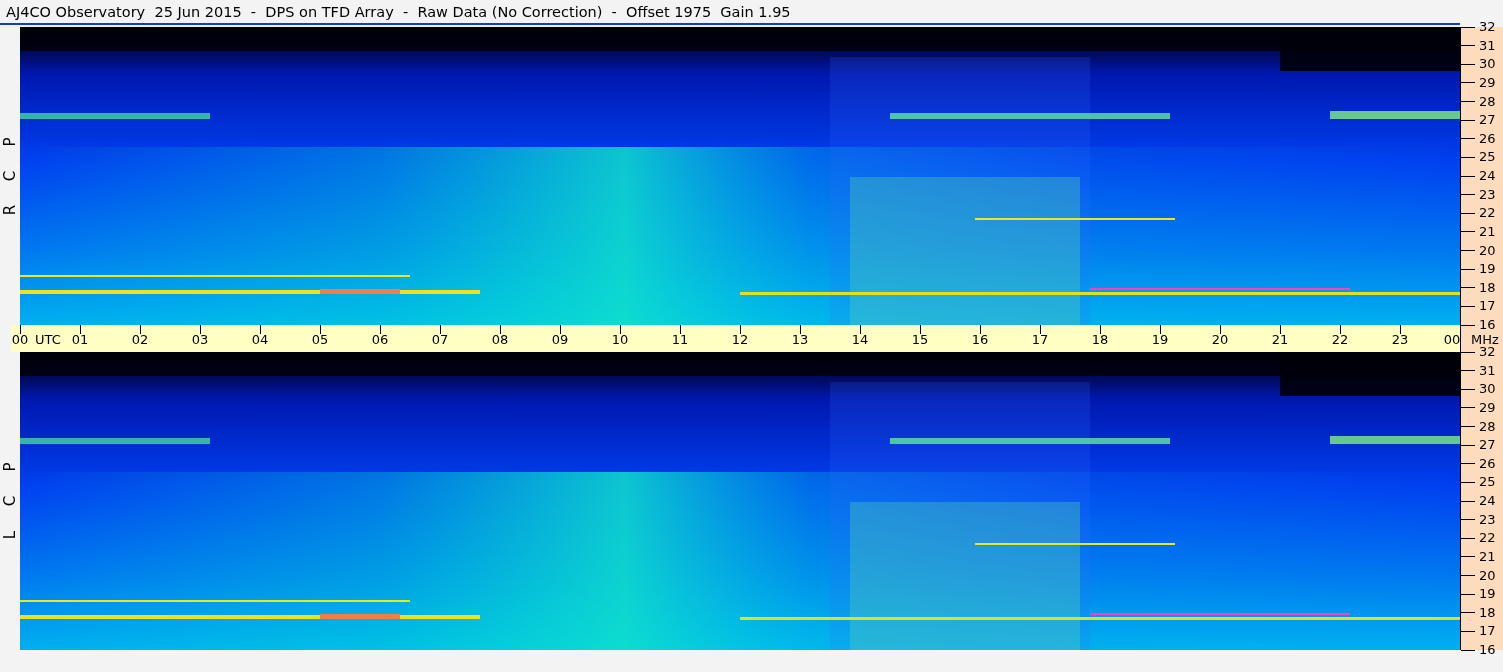 This screenshot has height=672, width=1503. Describe the element at coordinates (380, 340) in the screenshot. I see `time-label: 06` at that location.